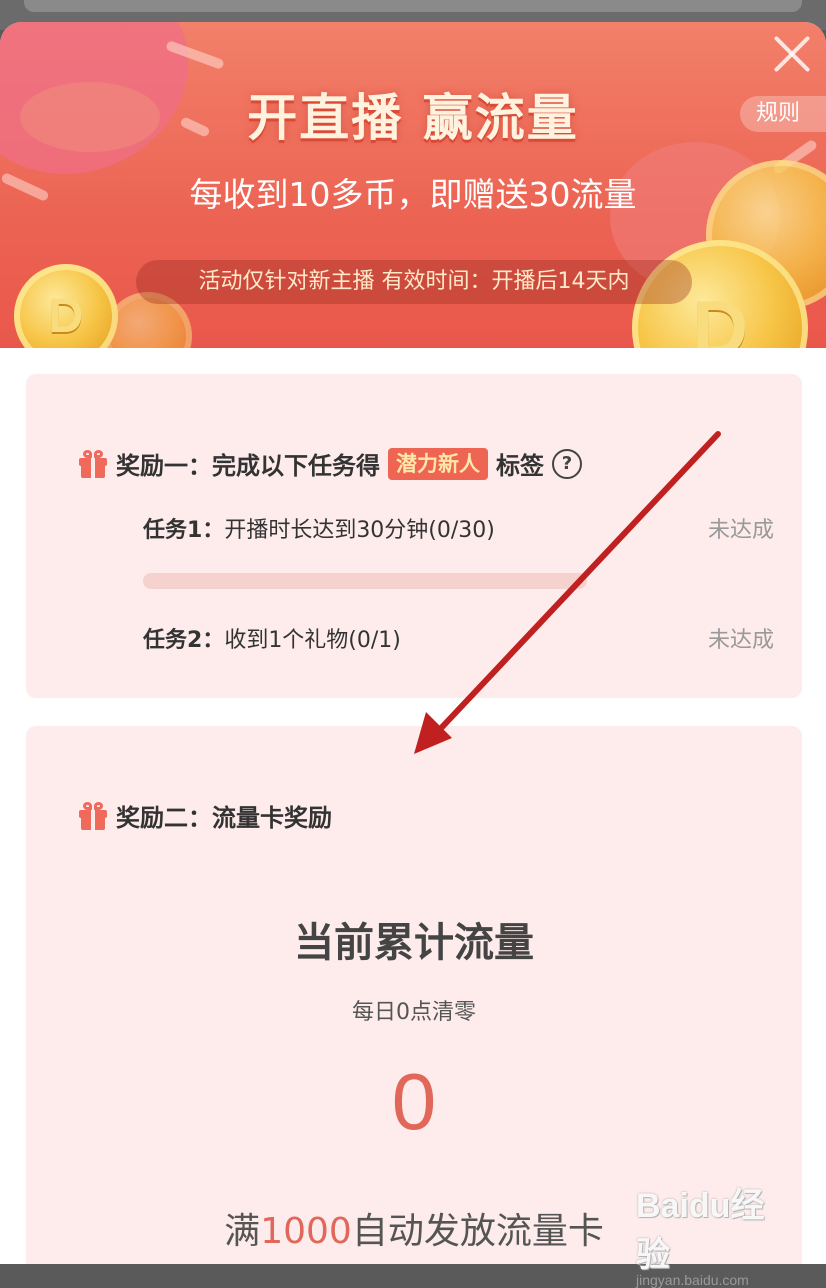 The width and height of the screenshot is (826, 1288). What do you see at coordinates (413, 6) in the screenshot?
I see `background-card-edge` at bounding box center [413, 6].